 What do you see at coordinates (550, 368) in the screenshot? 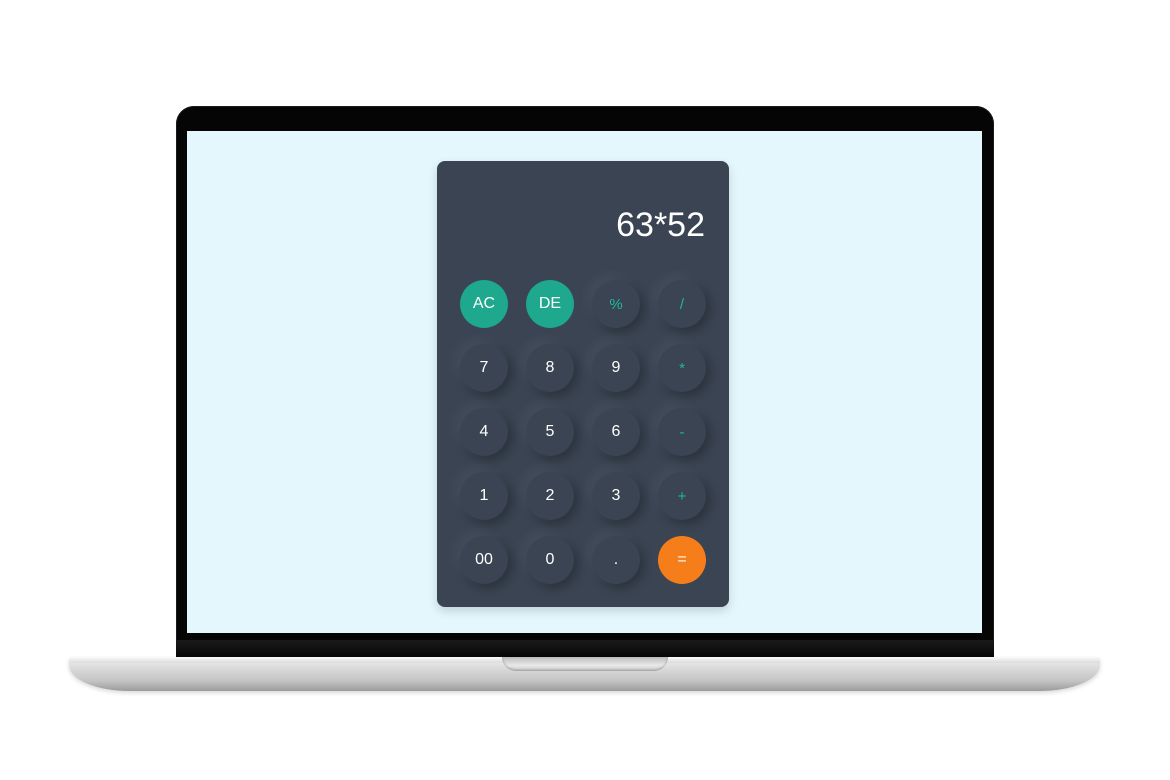
I see `digit-8-button: 8` at bounding box center [550, 368].